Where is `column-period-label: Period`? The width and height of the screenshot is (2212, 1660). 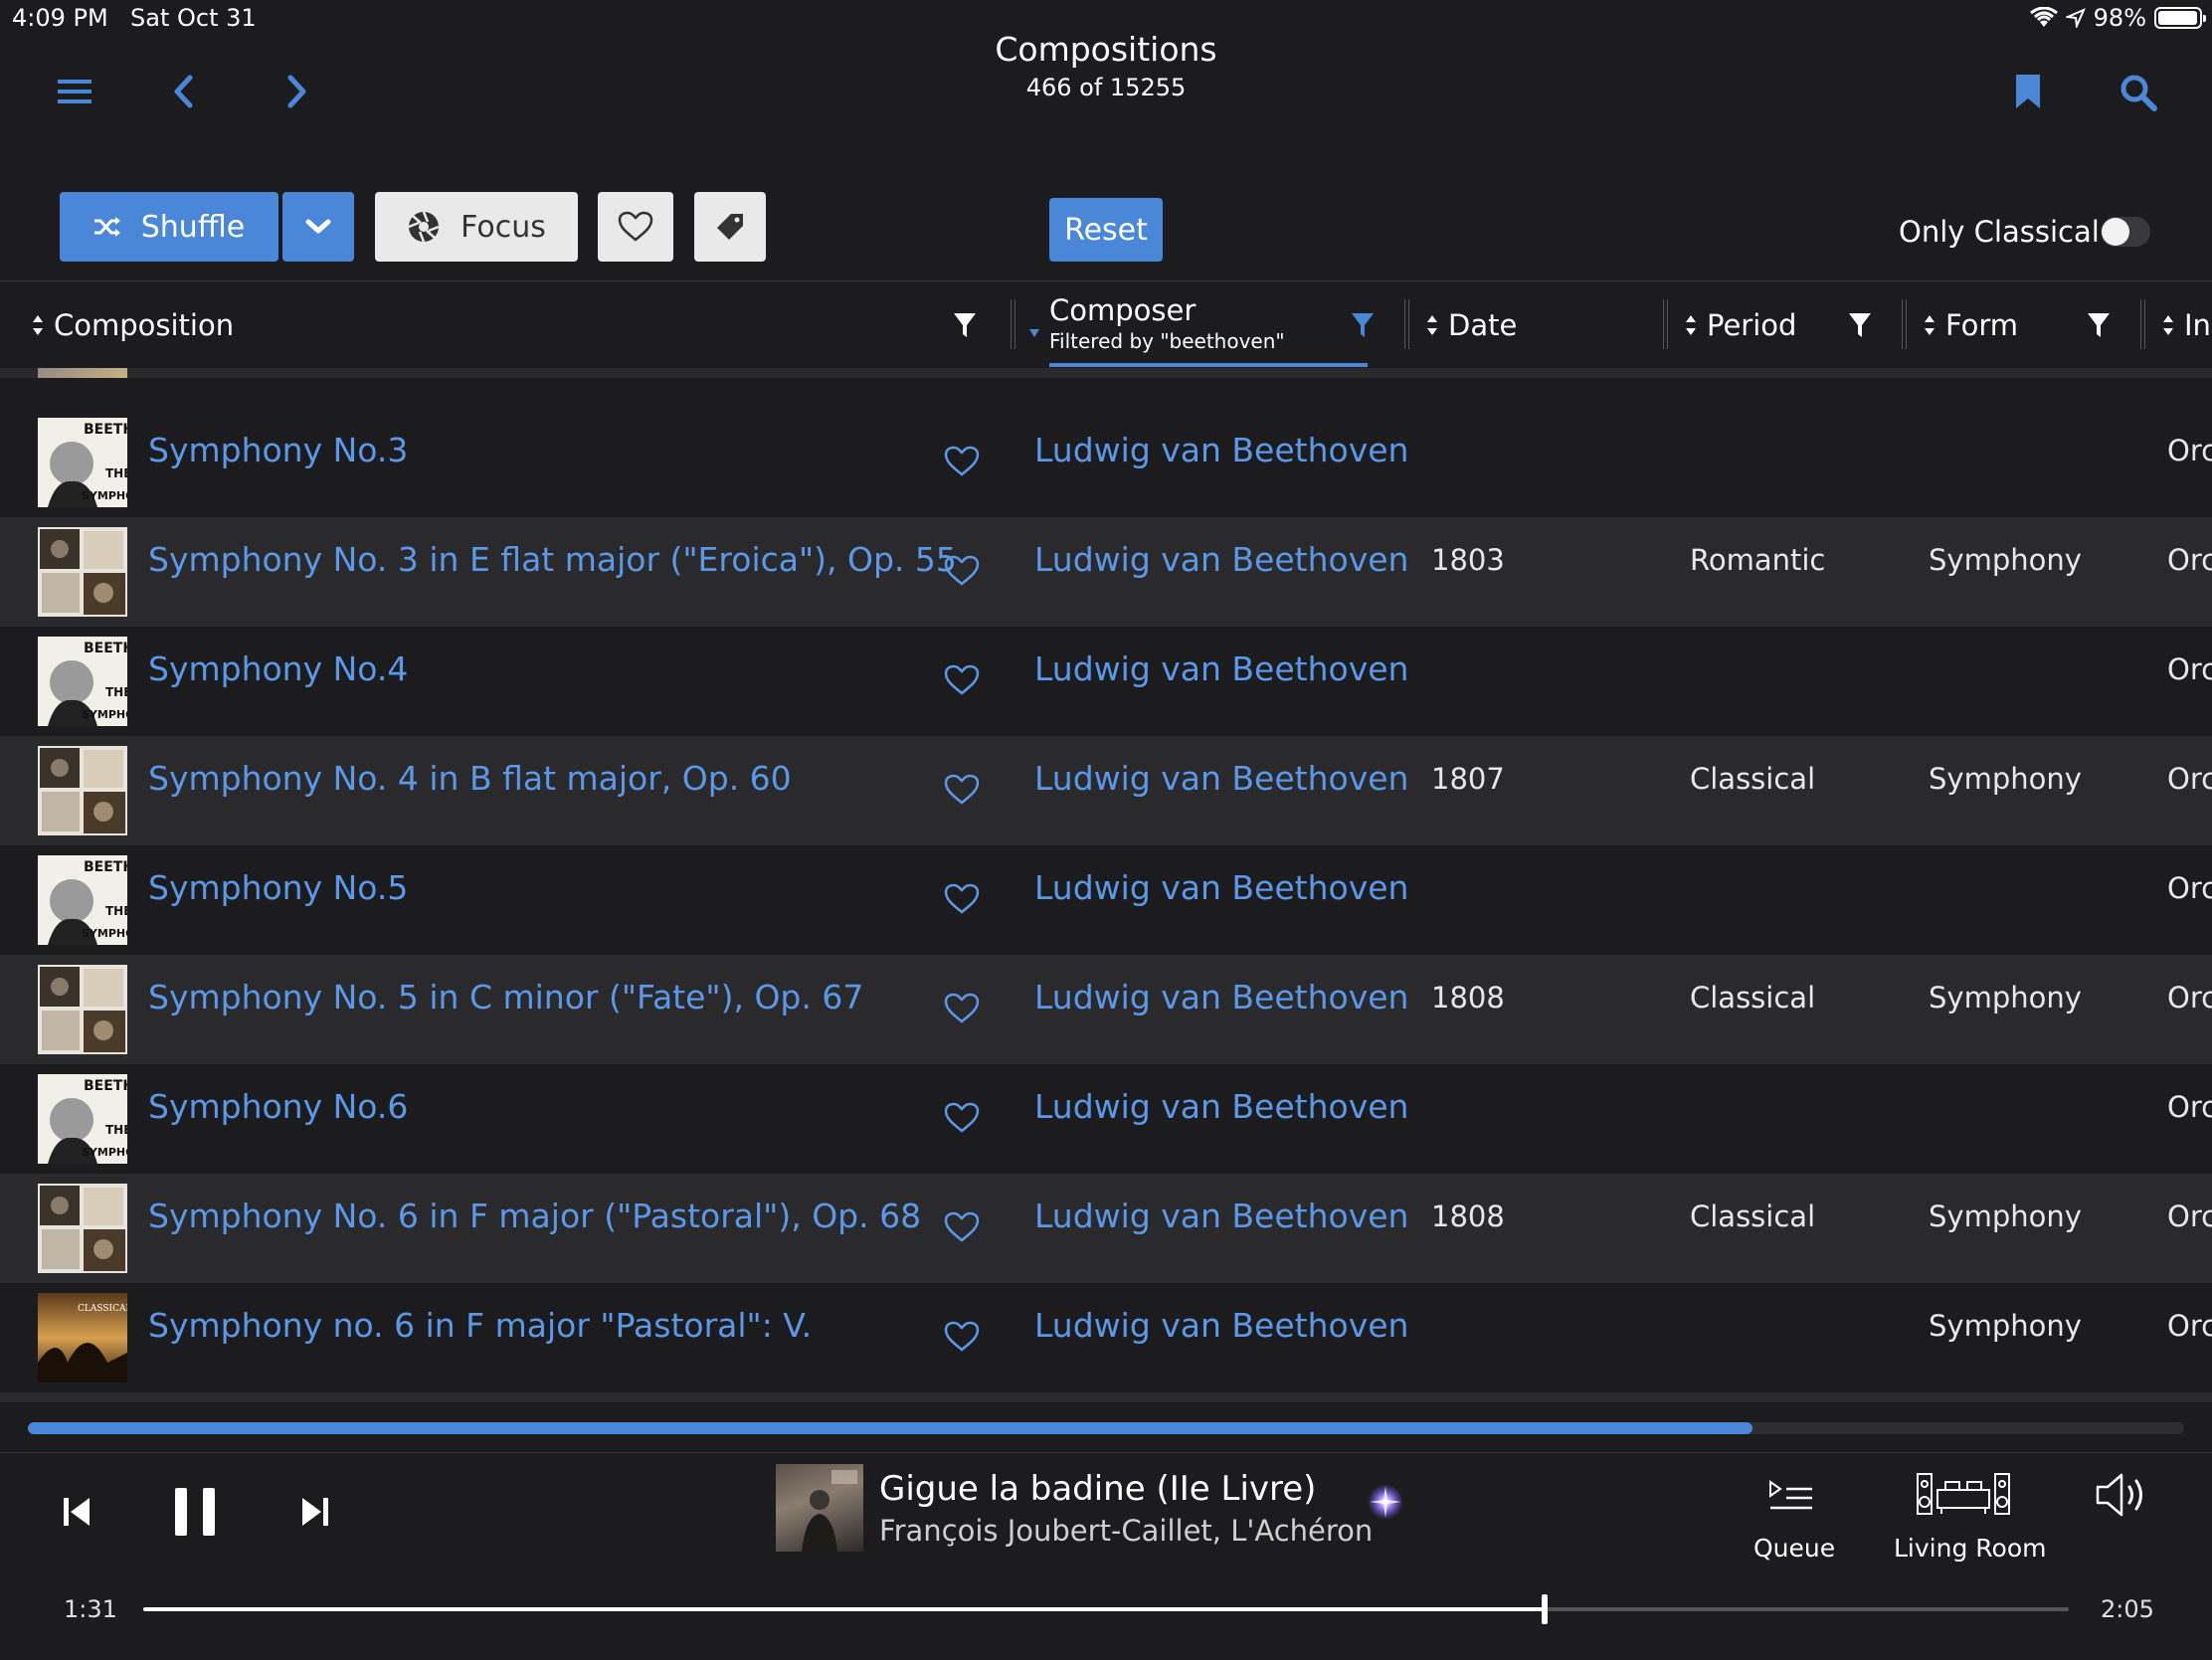 column-period-label: Period is located at coordinates (1752, 324).